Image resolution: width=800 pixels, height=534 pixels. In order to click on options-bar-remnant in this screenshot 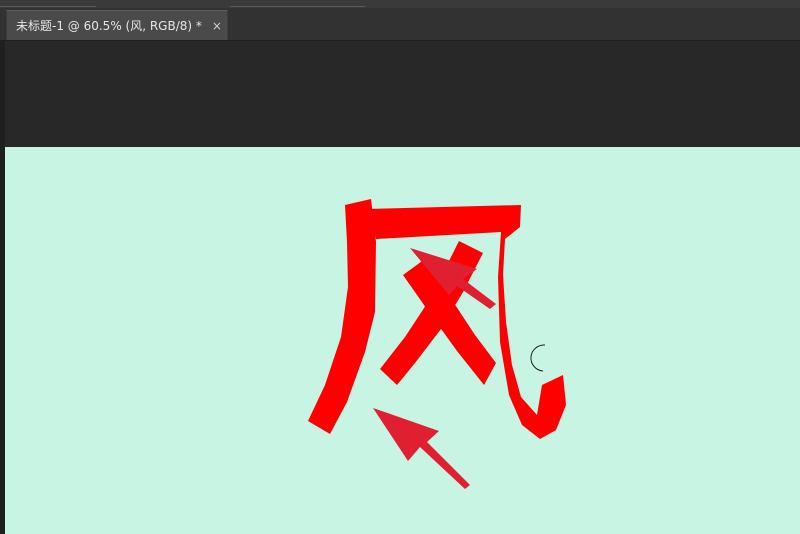, I will do `click(400, 4)`.